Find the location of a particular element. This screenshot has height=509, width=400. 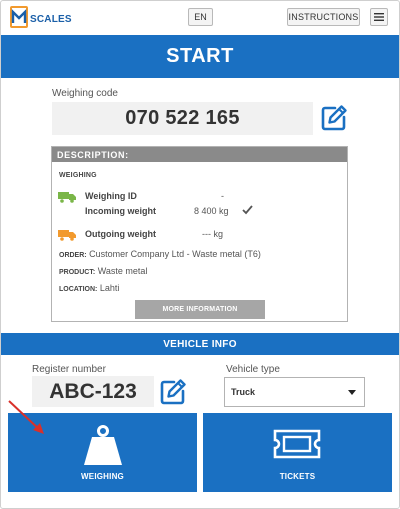

more-information-button: MORE INFORMATION is located at coordinates (200, 309).